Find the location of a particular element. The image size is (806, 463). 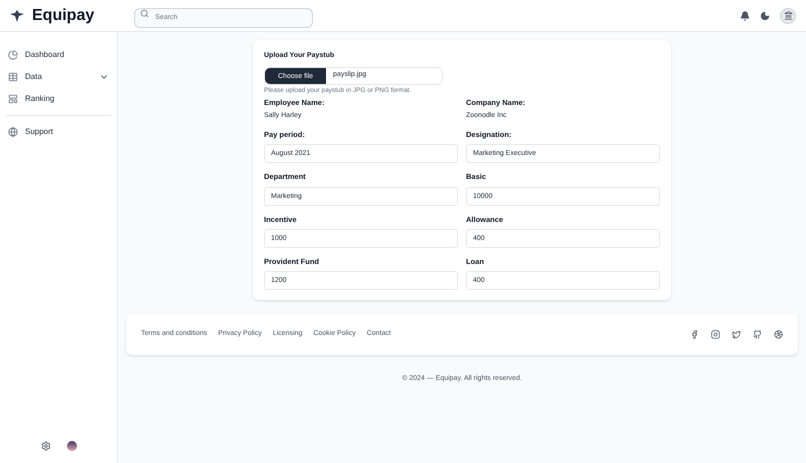

github-icon is located at coordinates (757, 334).